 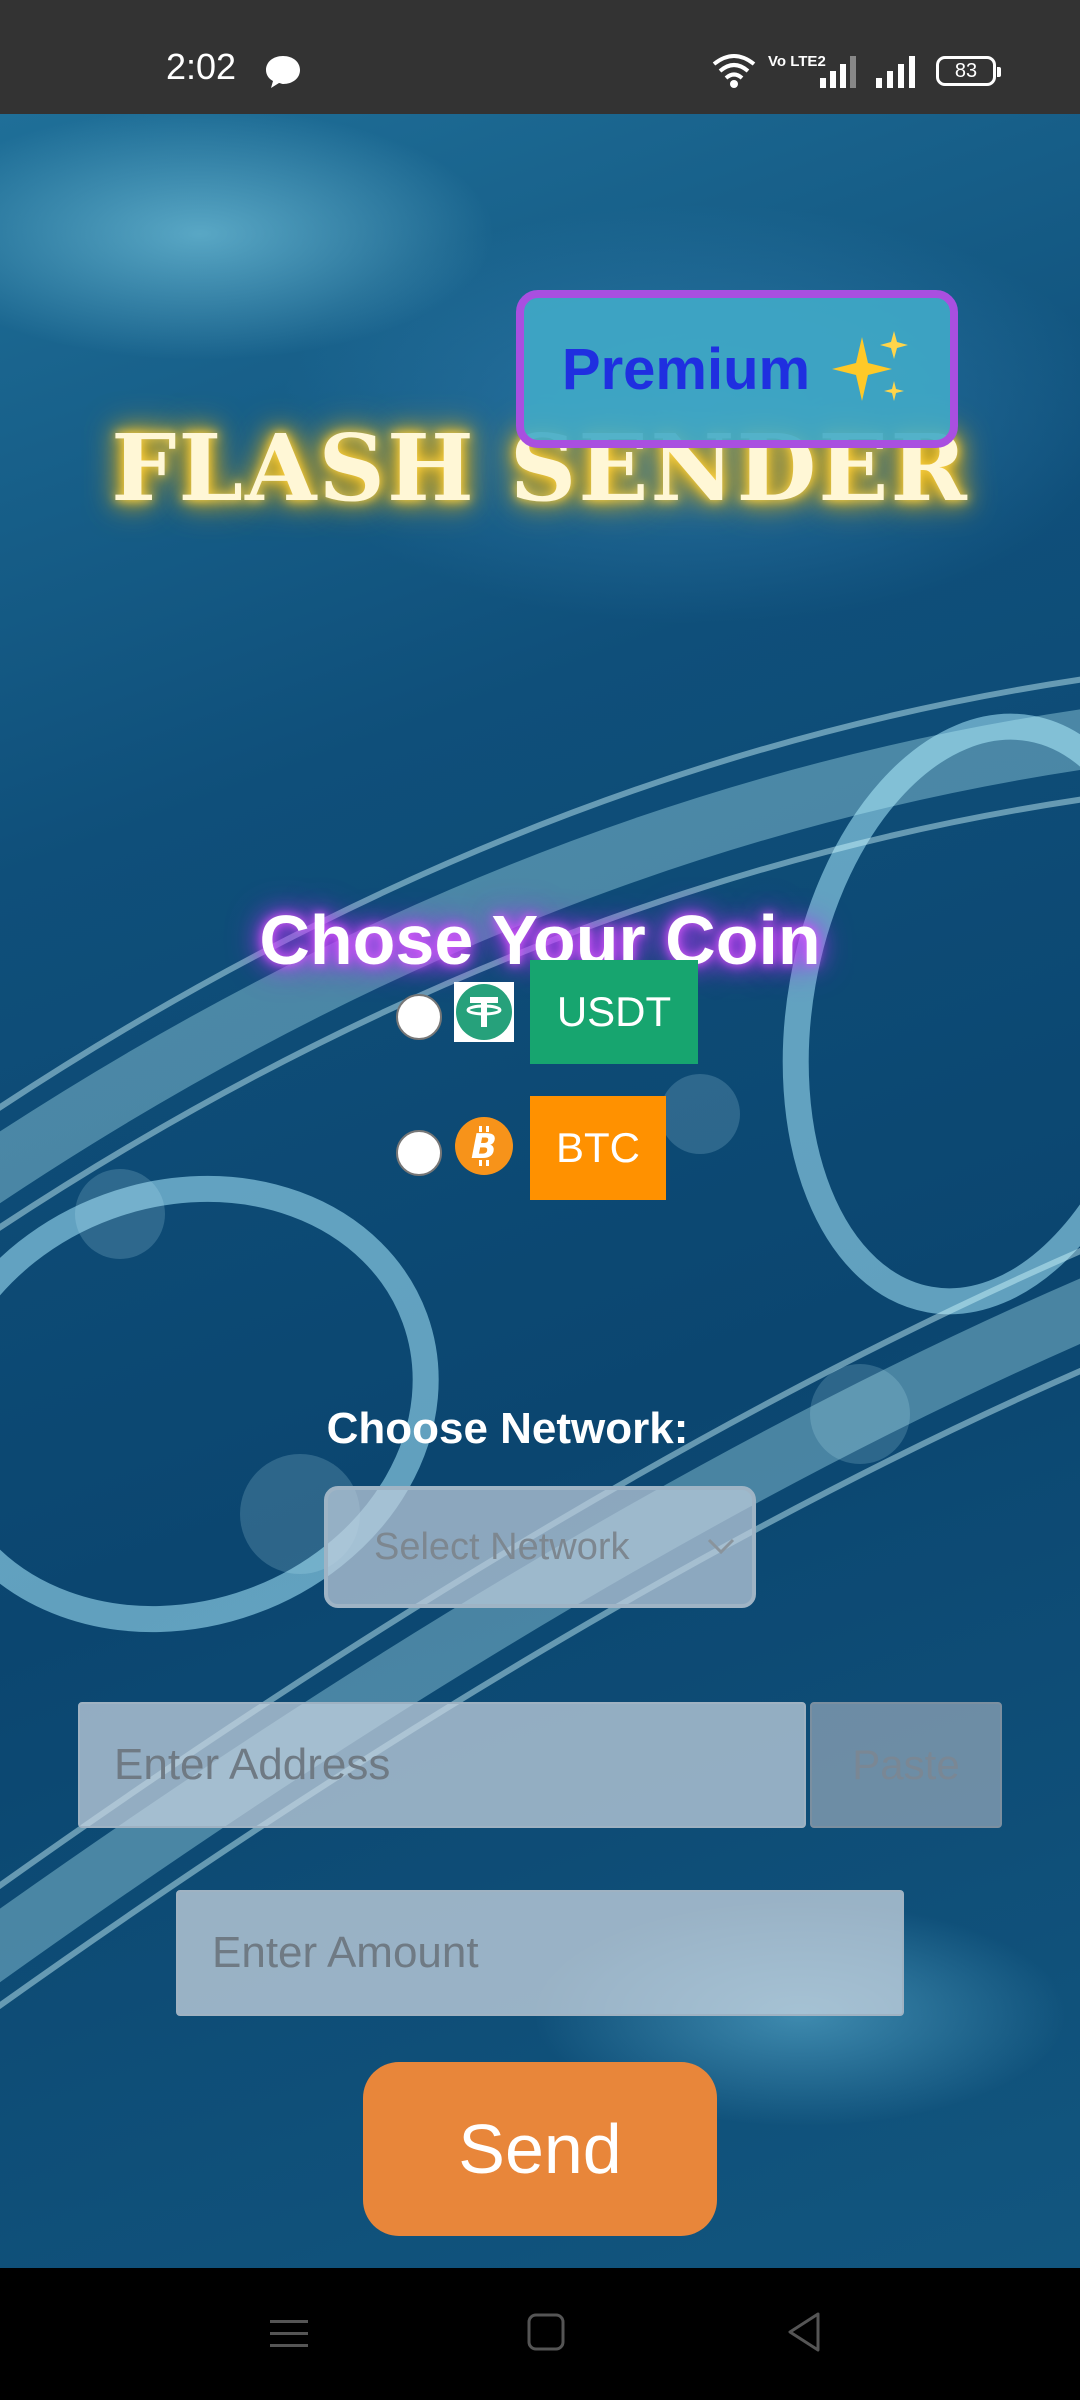 What do you see at coordinates (419, 1153) in the screenshot?
I see `btc-radio` at bounding box center [419, 1153].